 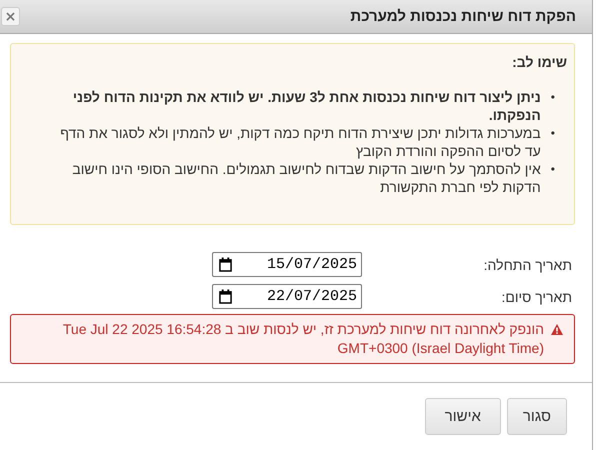 I want to click on window-title: הפקת דוח שיחות נכנסות למערכת, so click(x=463, y=16).